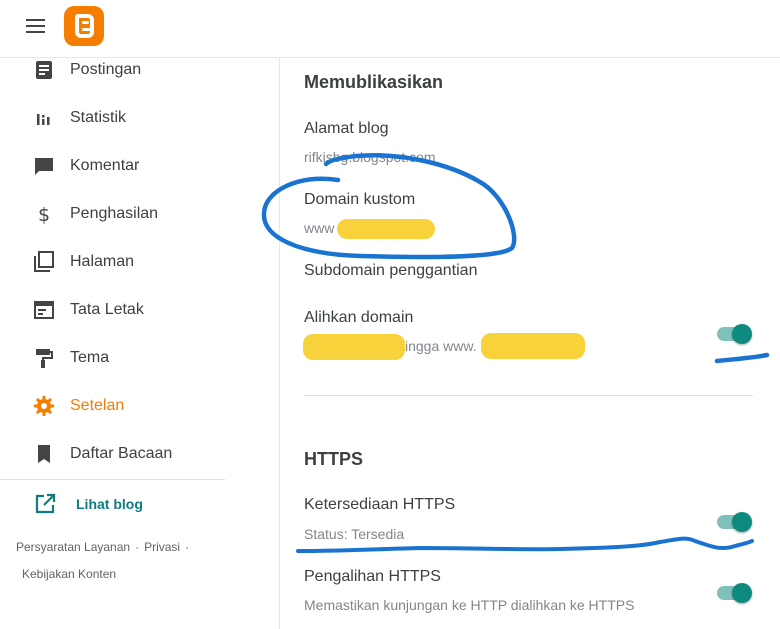 The height and width of the screenshot is (629, 780). I want to click on sidebar-item-tata-letak: Tata Letak, so click(140, 310).